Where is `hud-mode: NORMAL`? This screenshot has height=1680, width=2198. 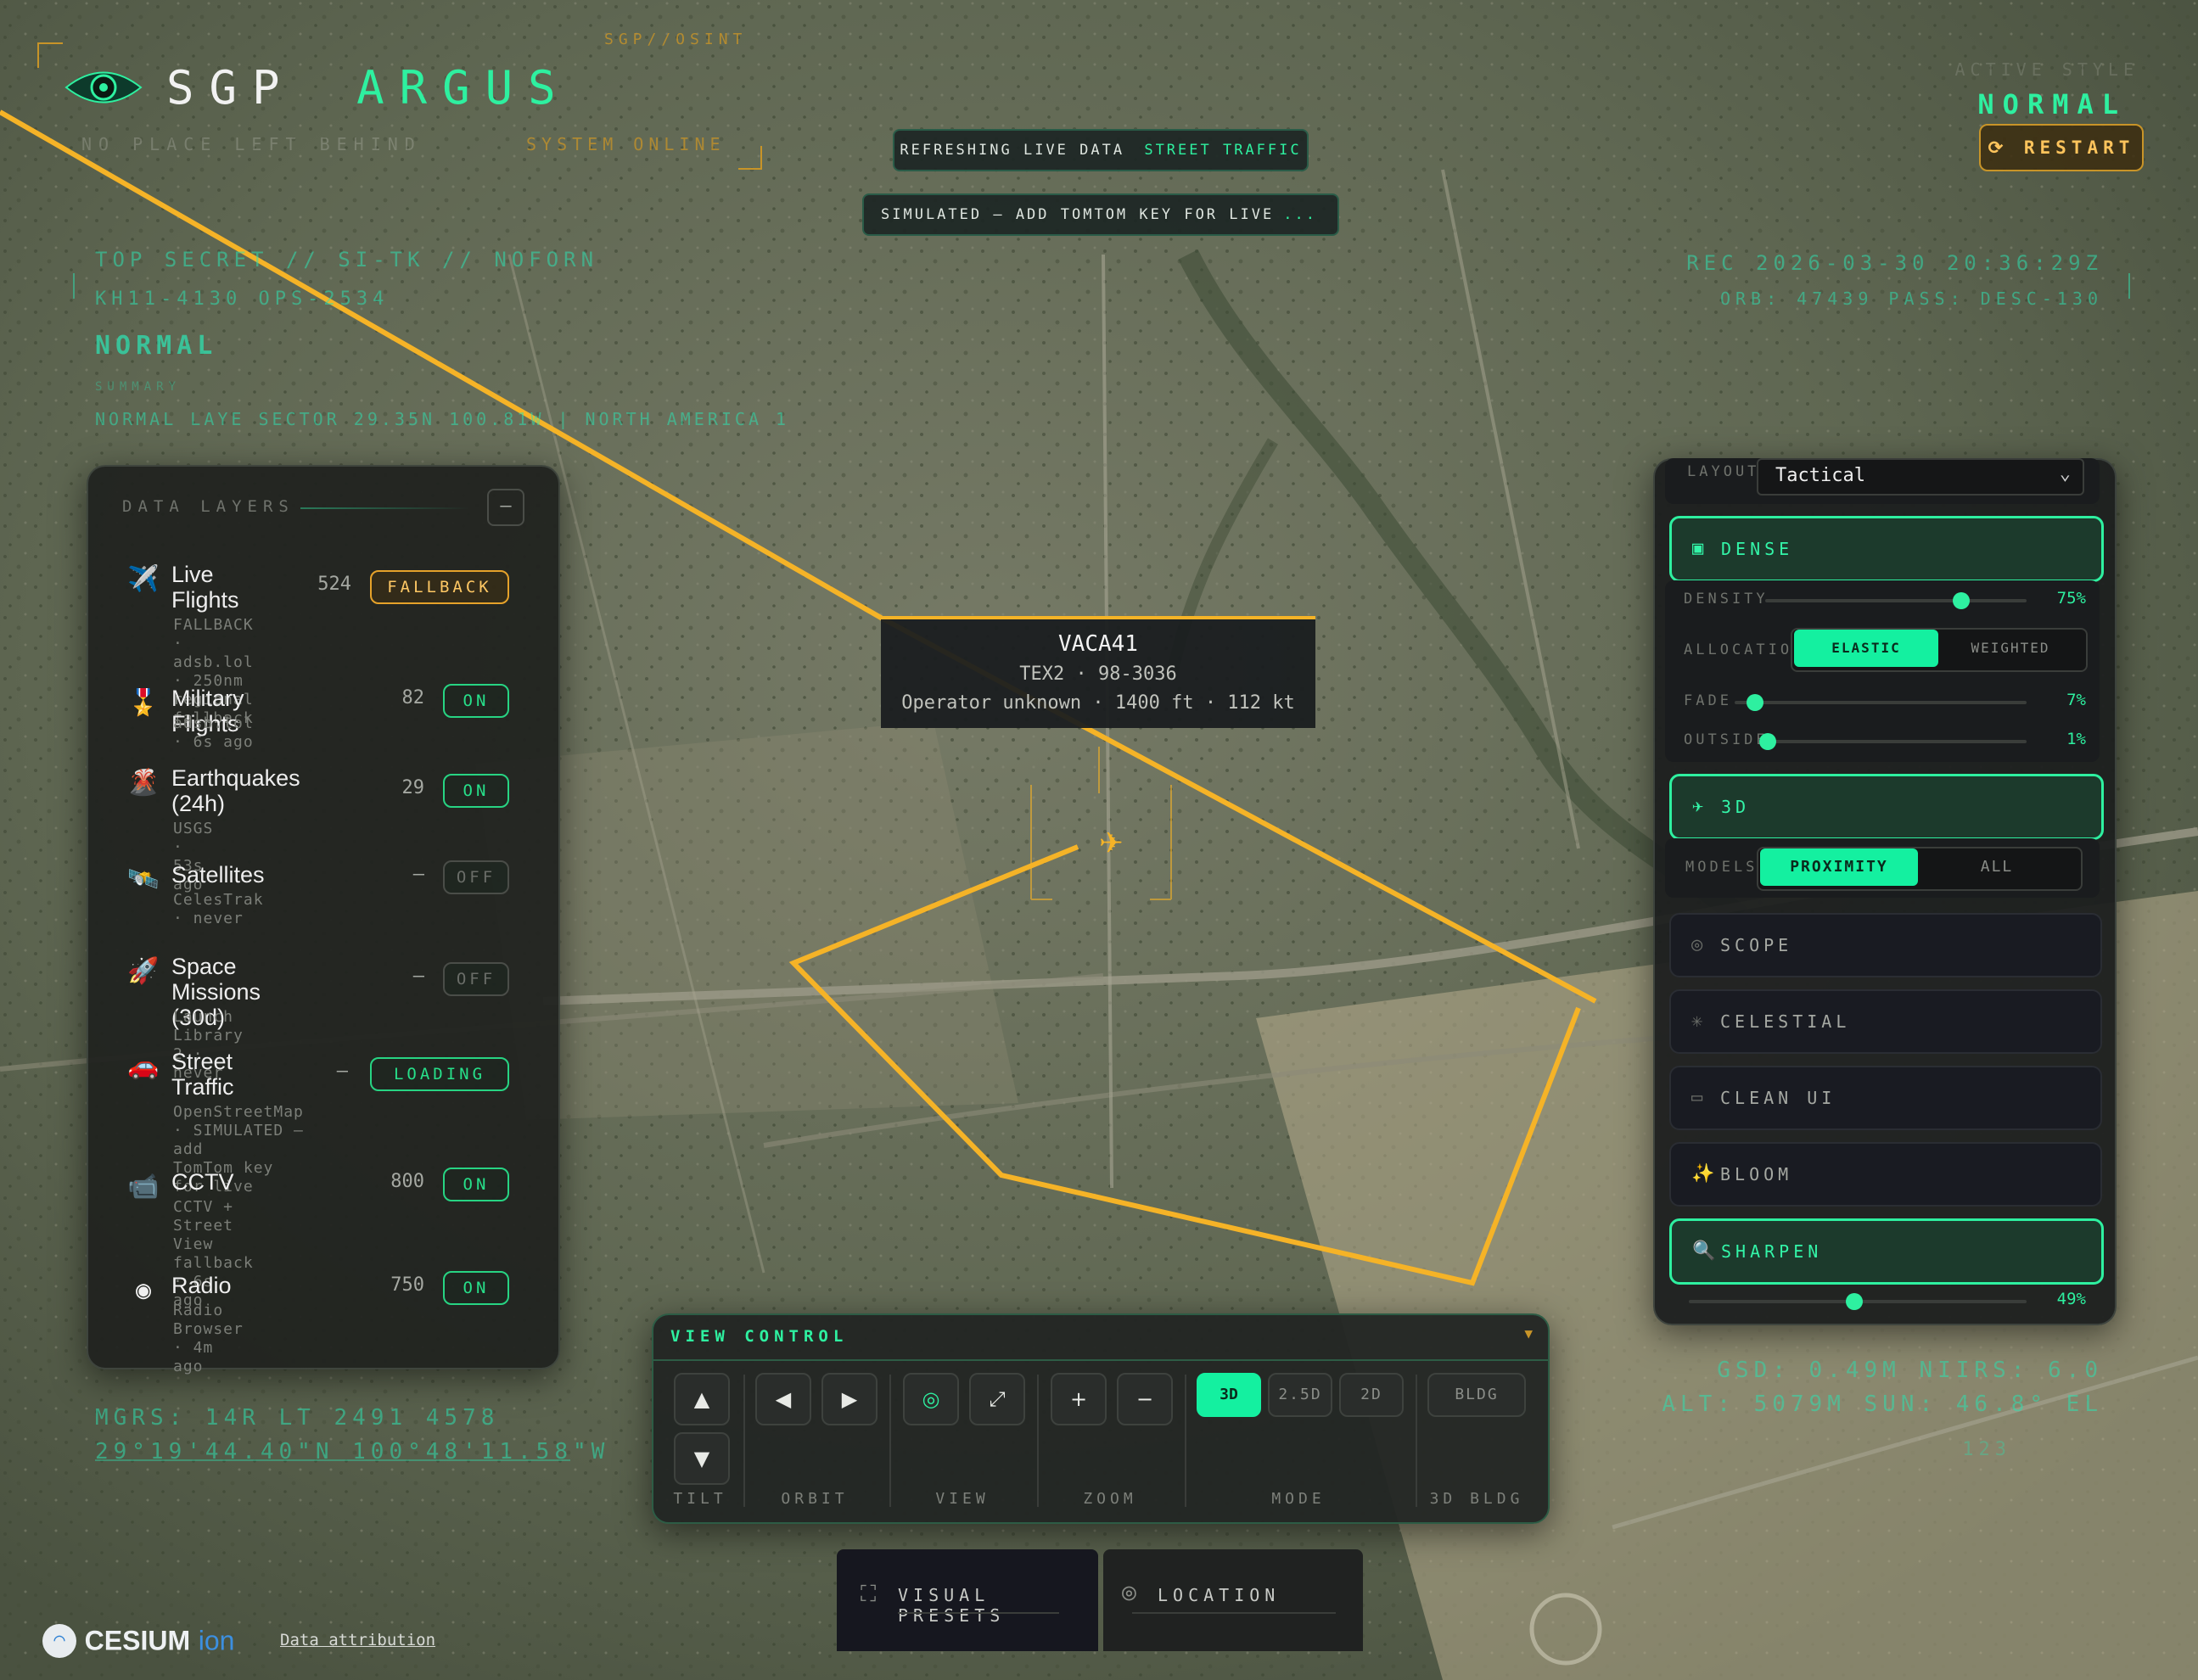
hud-mode: NORMAL is located at coordinates (156, 346).